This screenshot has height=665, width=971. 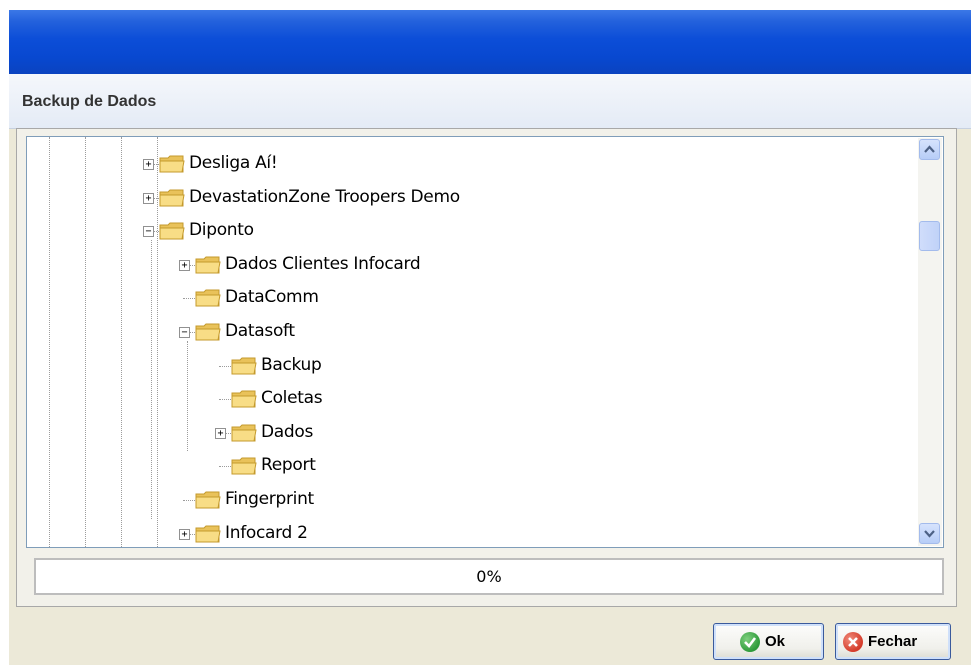 I want to click on scroll-up-button, so click(x=929, y=149).